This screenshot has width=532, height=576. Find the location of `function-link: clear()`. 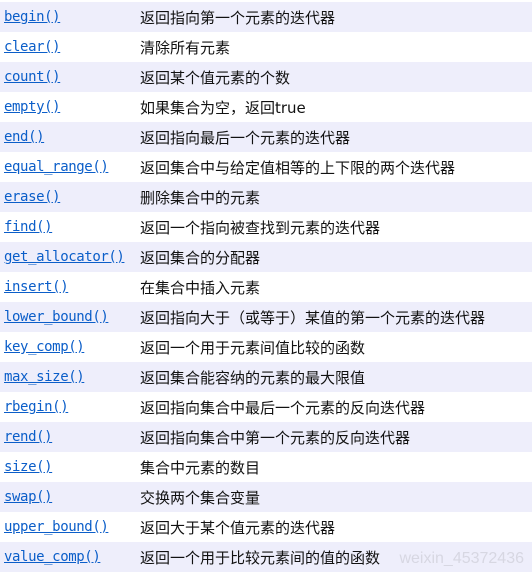

function-link: clear() is located at coordinates (32, 47).